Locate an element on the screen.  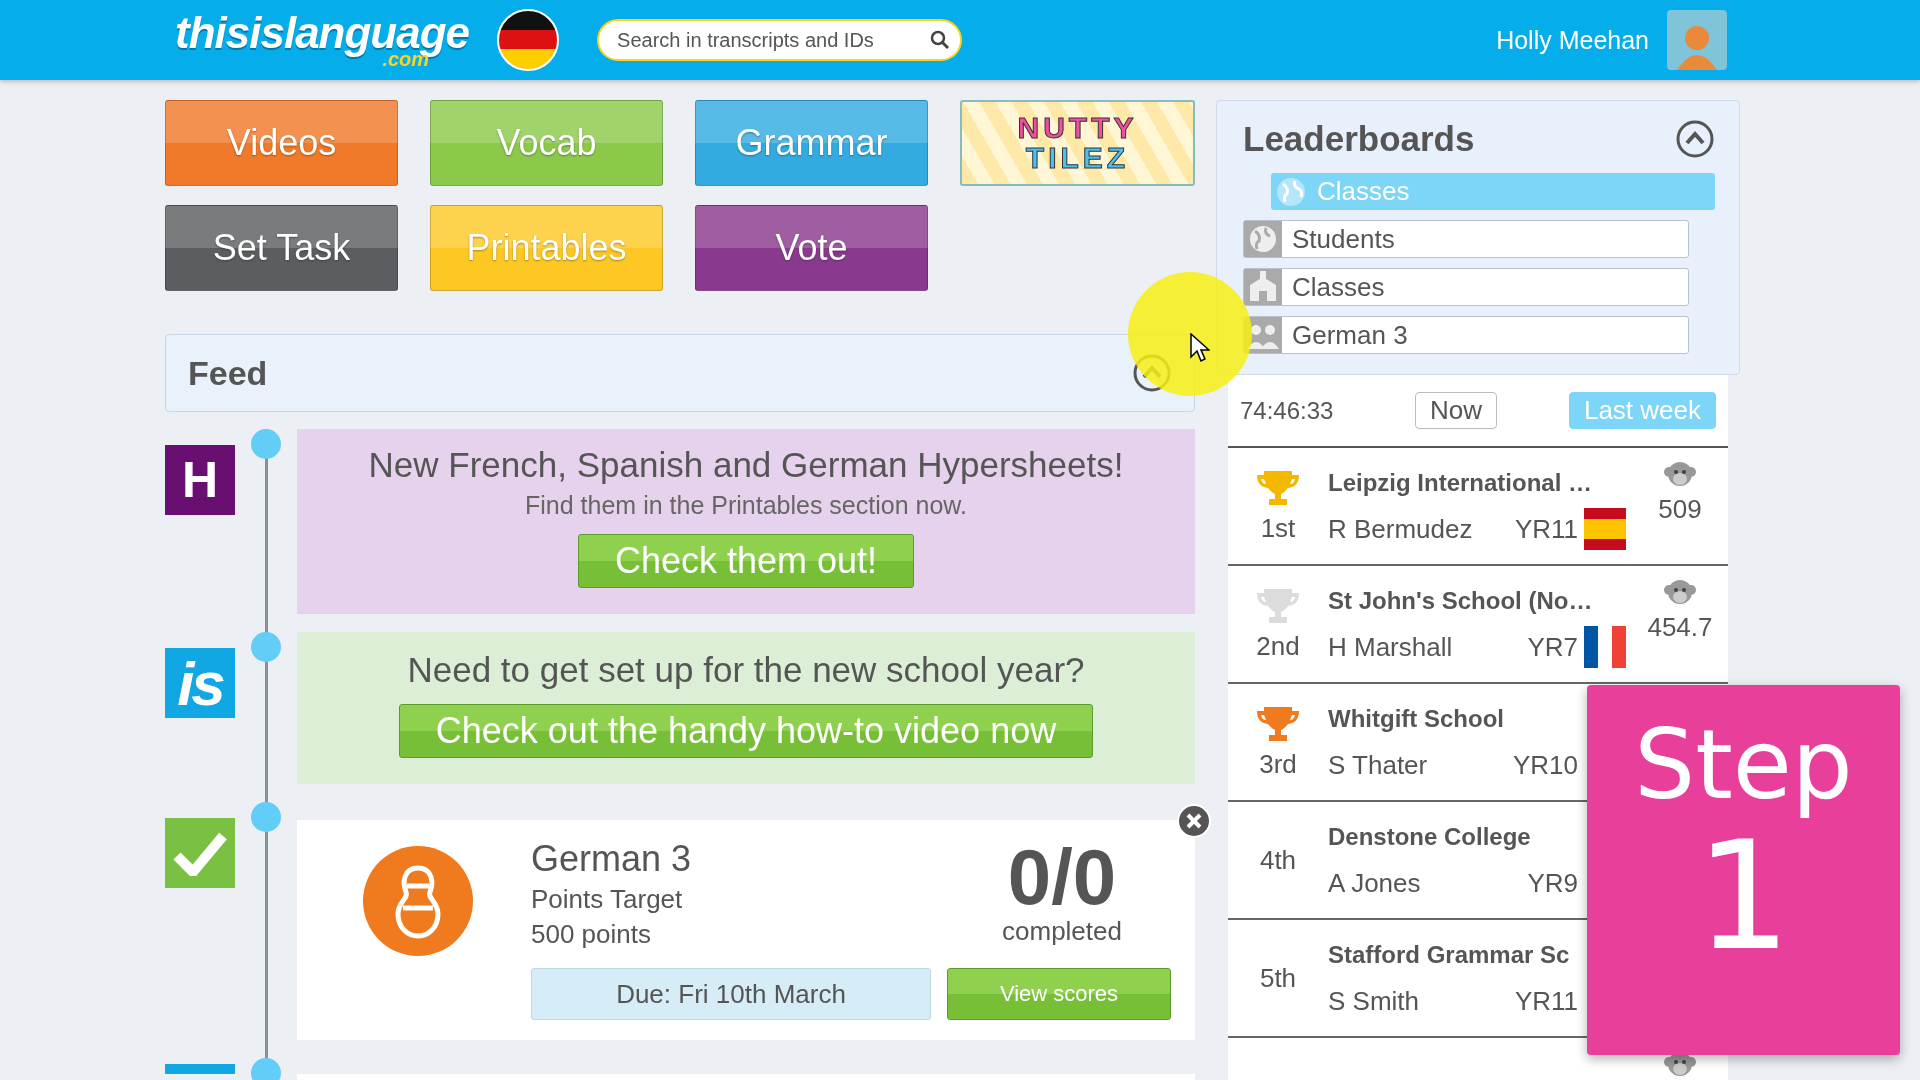
score-label: completed is located at coordinates (1062, 931).